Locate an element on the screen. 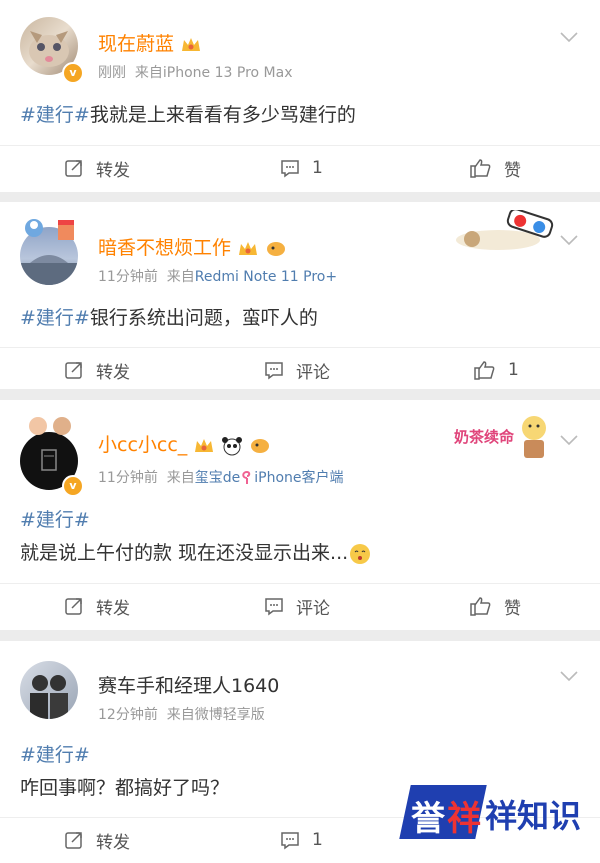 The height and width of the screenshot is (863, 600). post-content: #建行#我就是上来看看有多少骂建行的 is located at coordinates (188, 115).